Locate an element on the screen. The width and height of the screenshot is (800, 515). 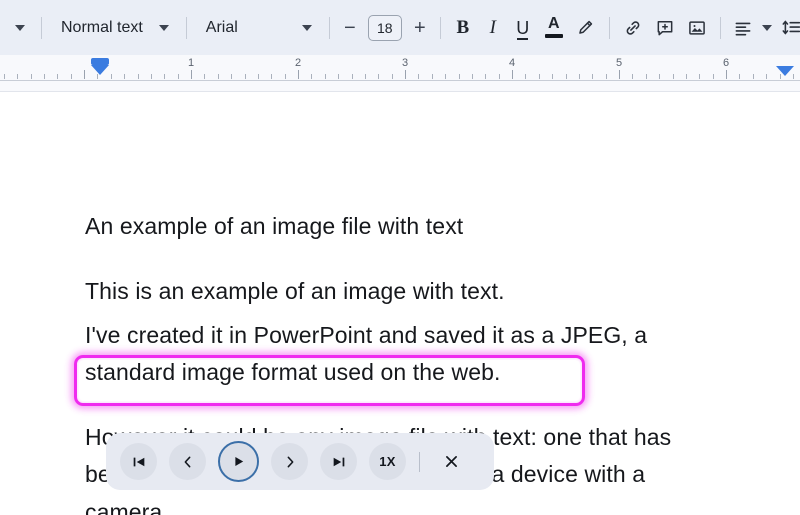
pen-highlighter-icon is located at coordinates (586, 28).